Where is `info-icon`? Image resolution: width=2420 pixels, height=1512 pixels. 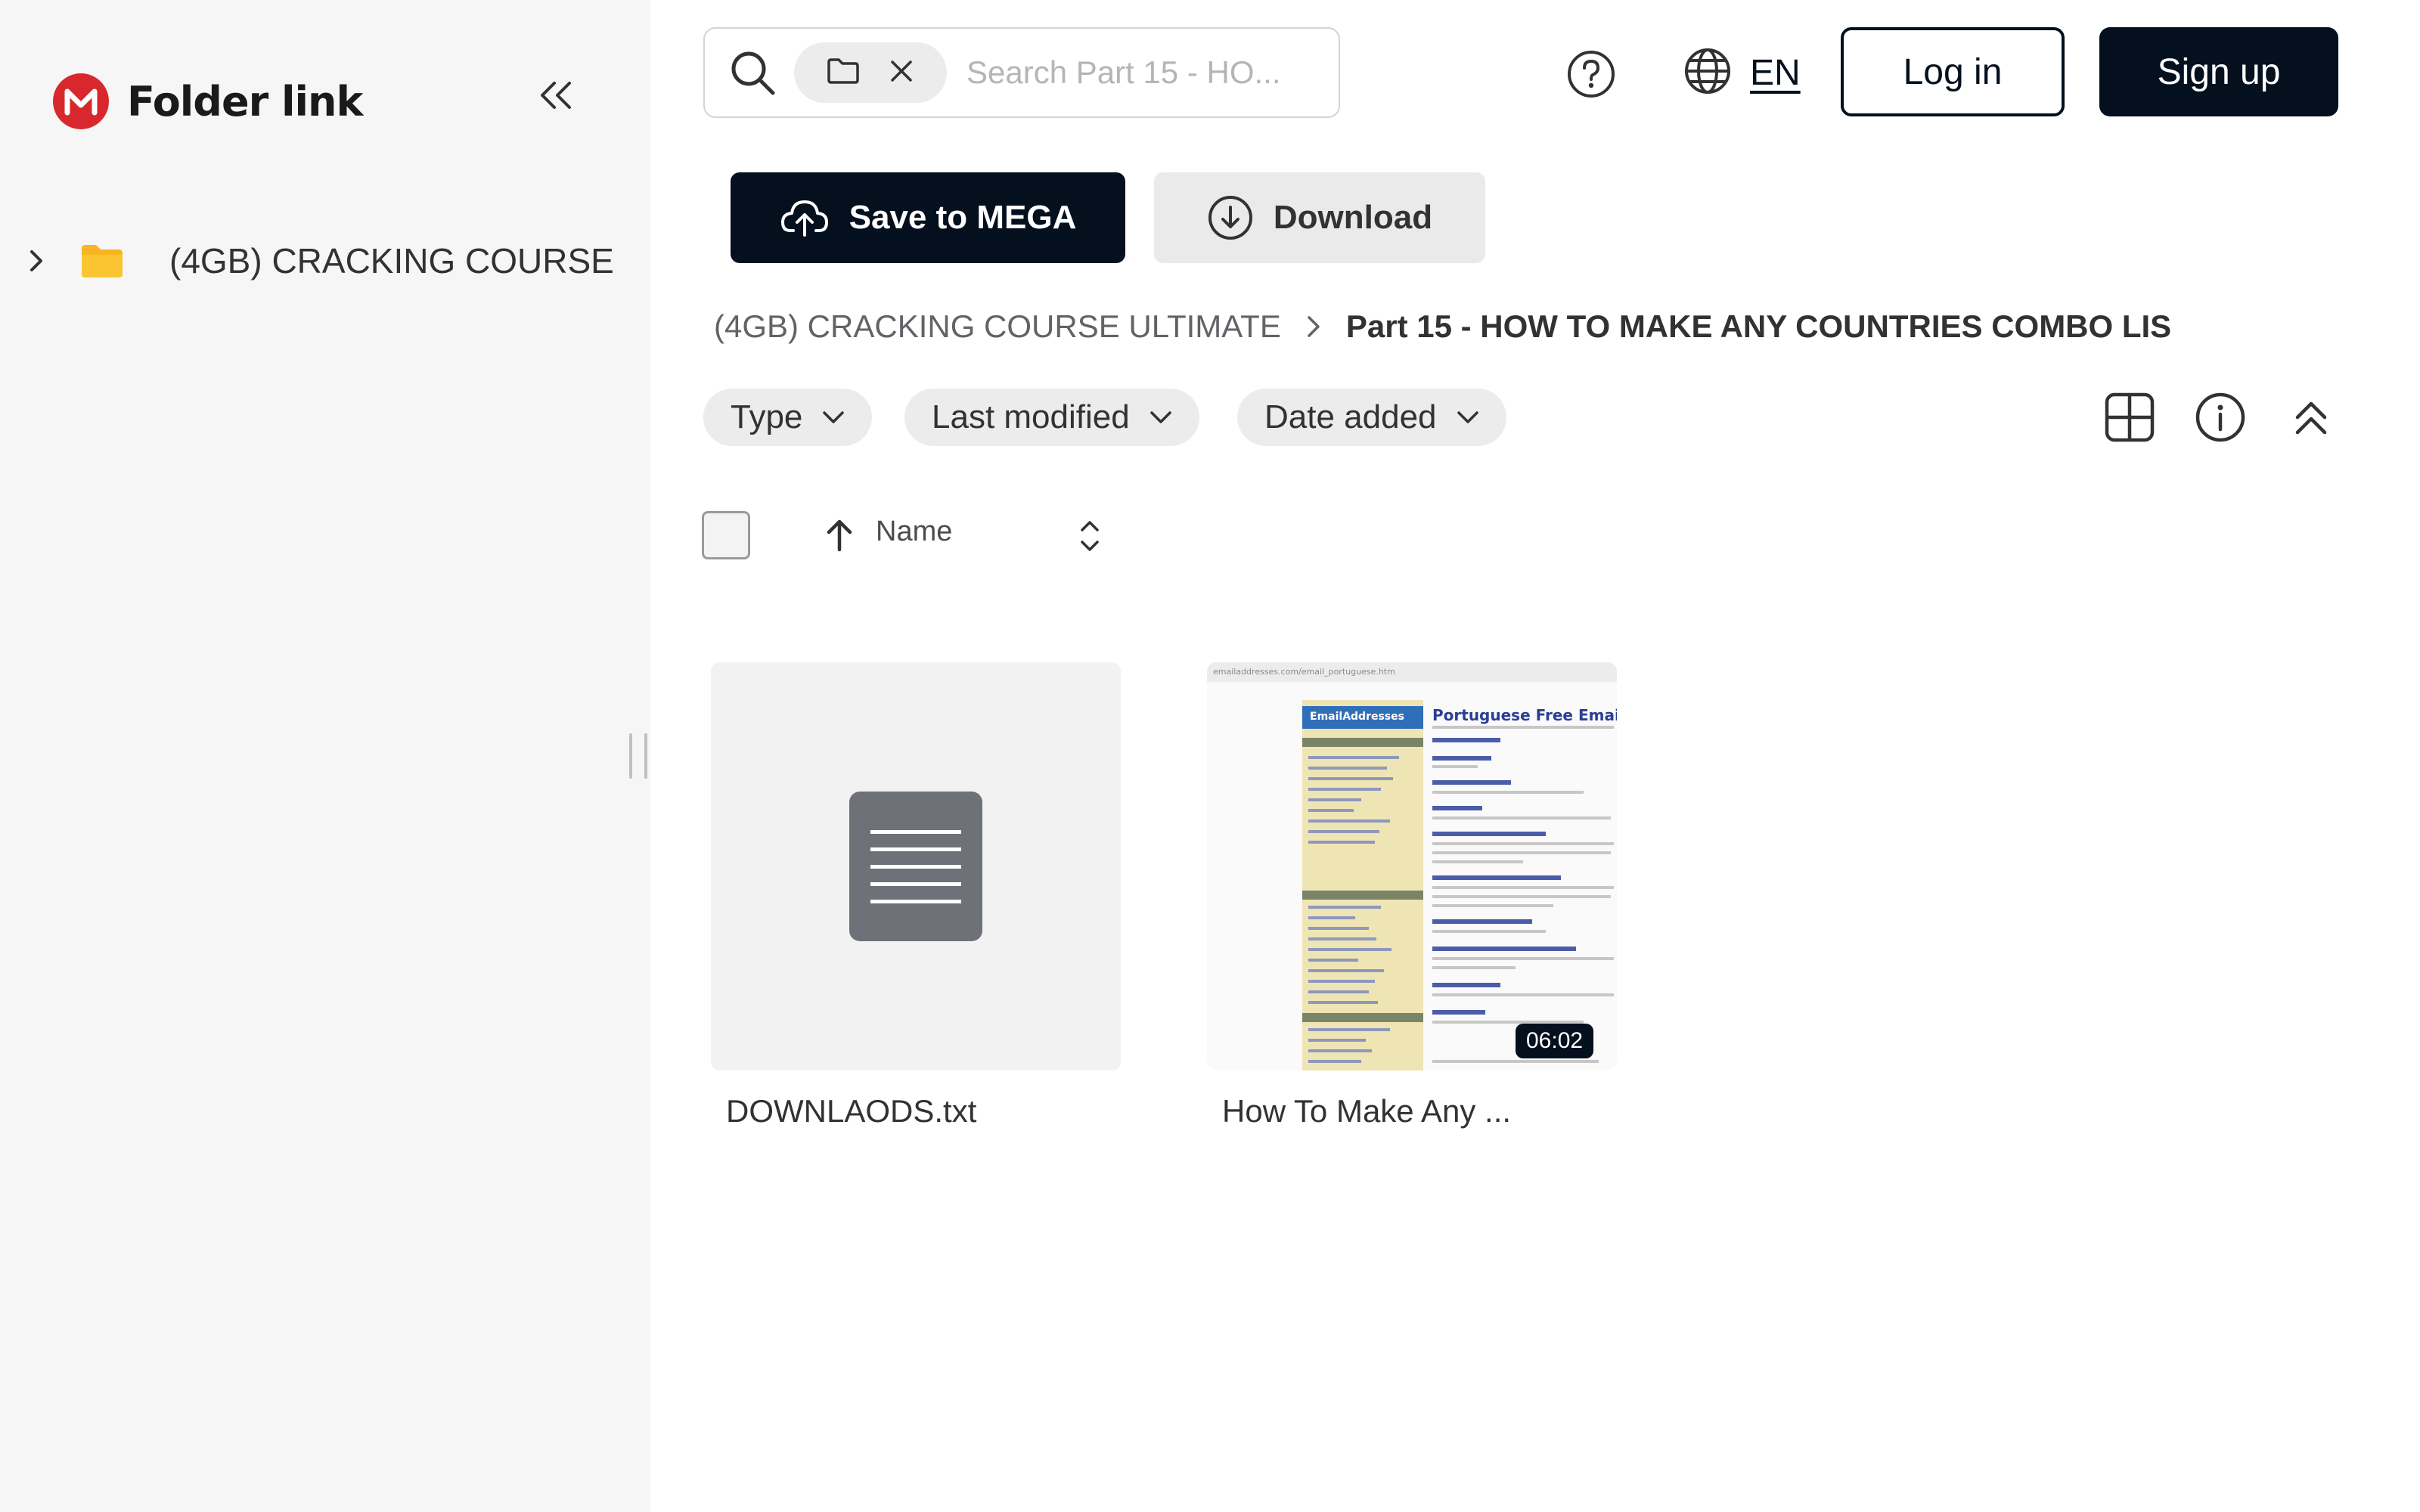
info-icon is located at coordinates (2220, 417).